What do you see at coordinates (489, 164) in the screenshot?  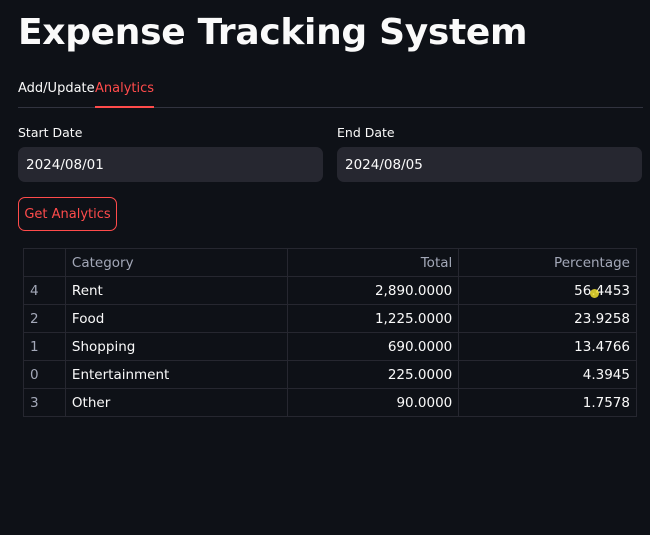 I see `end-date-input` at bounding box center [489, 164].